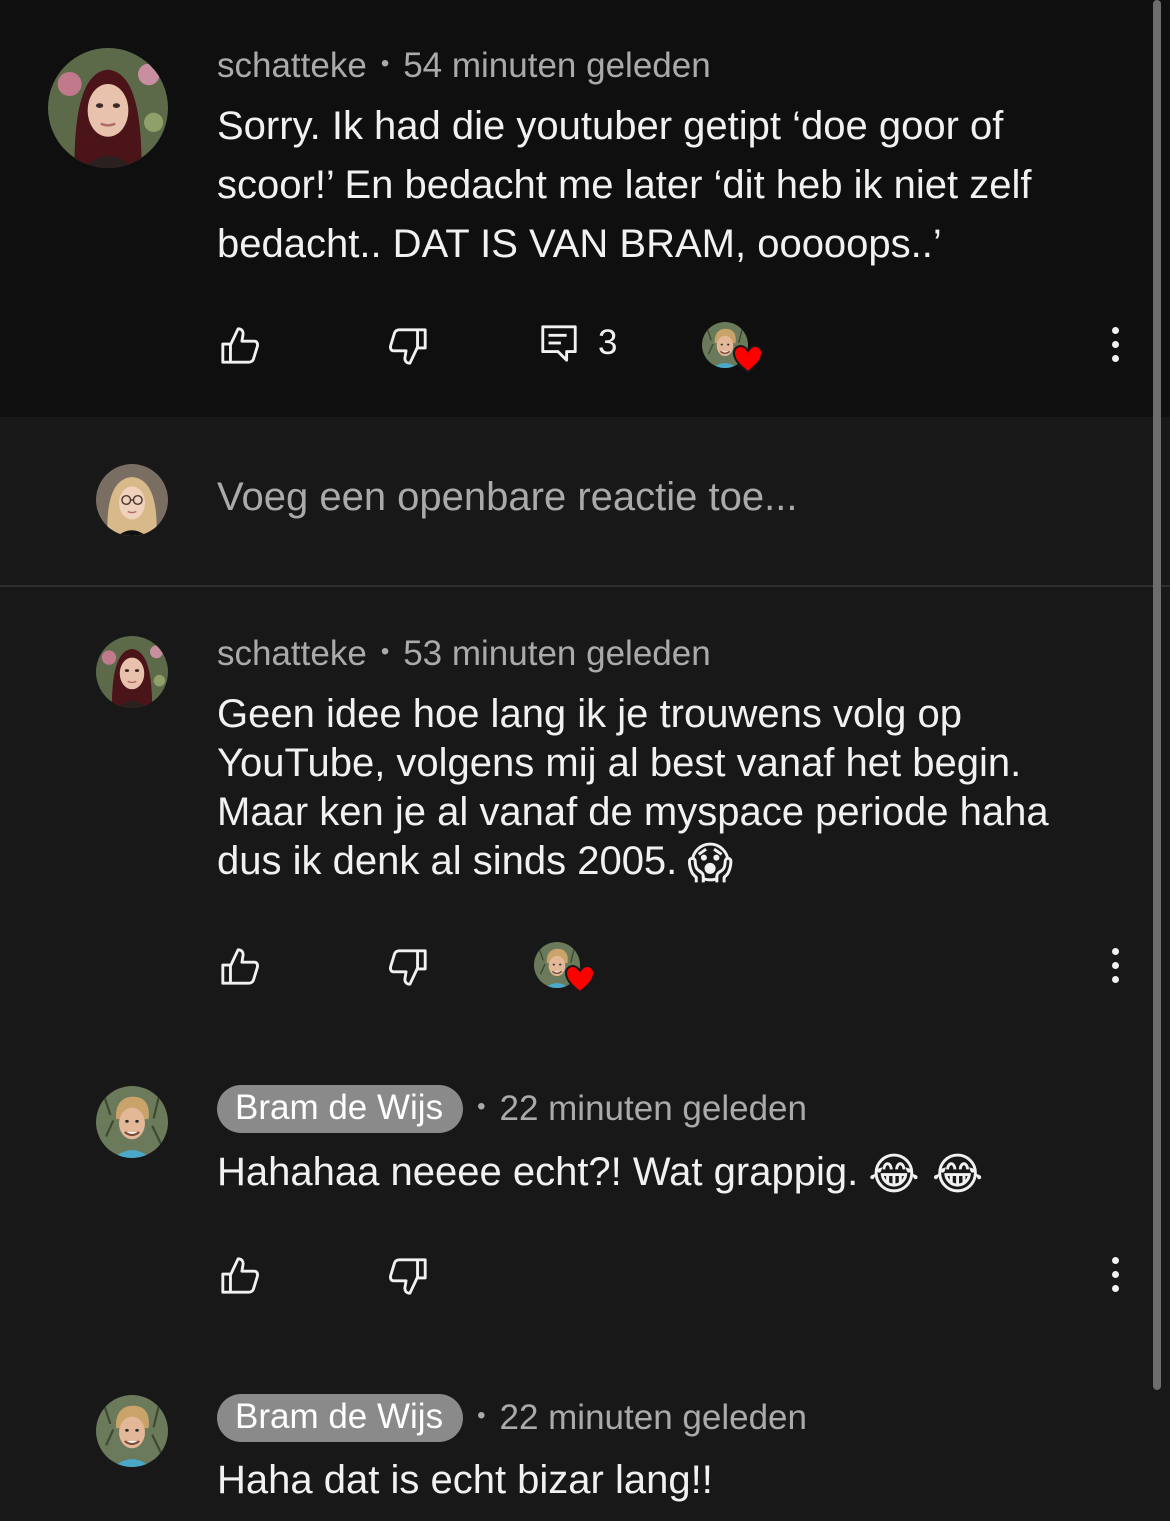 The height and width of the screenshot is (1521, 1170). Describe the element at coordinates (585, 586) in the screenshot. I see `divider` at that location.